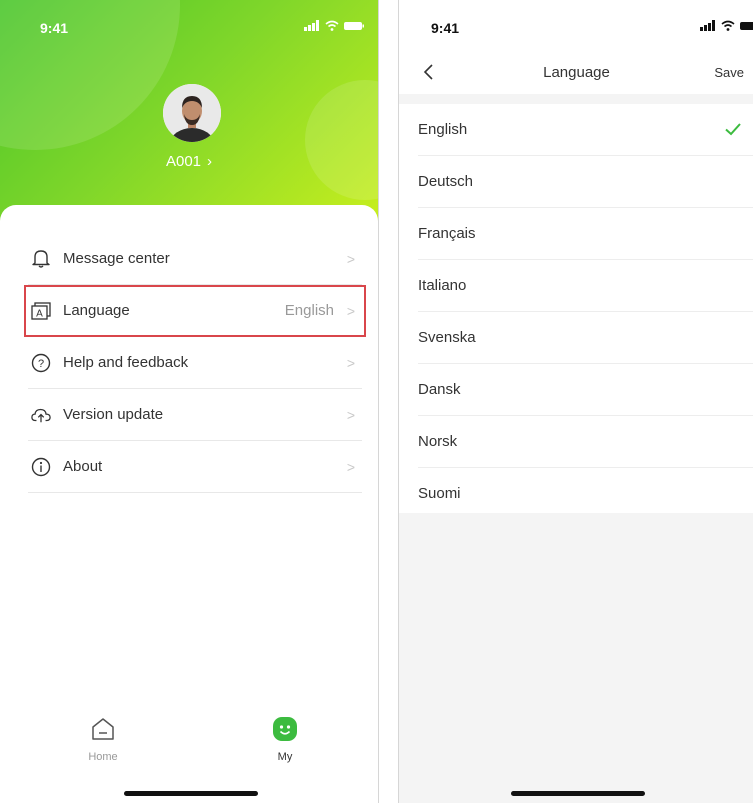  What do you see at coordinates (585, 130) in the screenshot?
I see `language-option-english: English` at bounding box center [585, 130].